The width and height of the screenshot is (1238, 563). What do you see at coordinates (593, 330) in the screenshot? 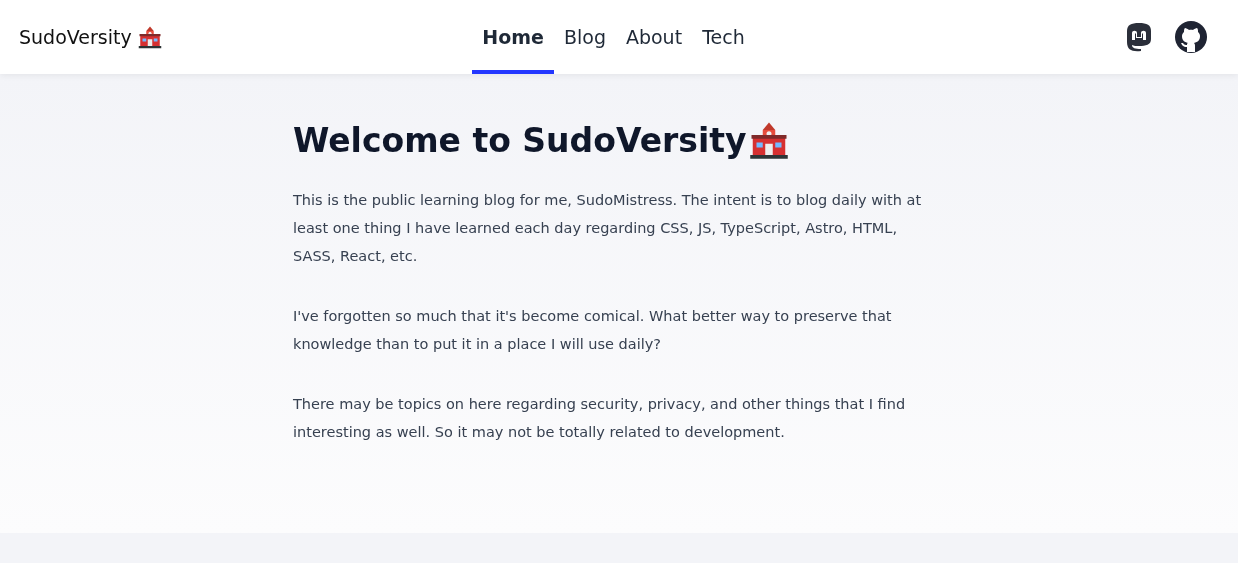
I see `paragraph: I've forgotten so much that it's become comical. What better way to preserve that knowledge than to put it in a place I will use daily?` at bounding box center [593, 330].